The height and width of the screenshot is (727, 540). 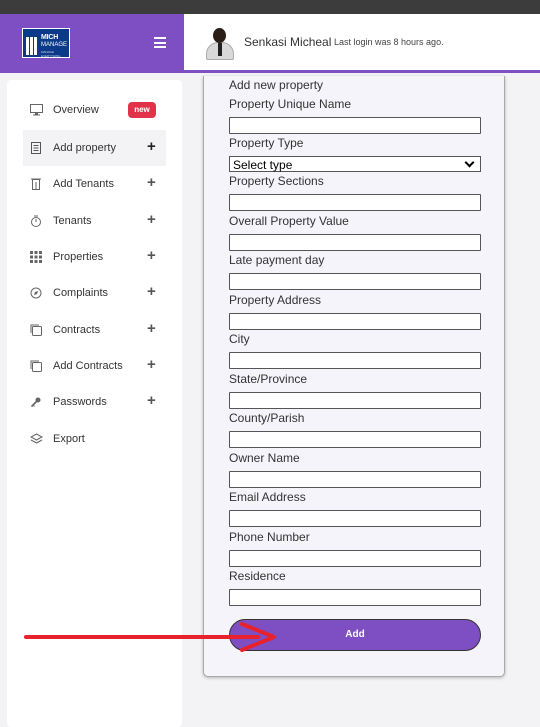 I want to click on monitor-icon, so click(x=36, y=110).